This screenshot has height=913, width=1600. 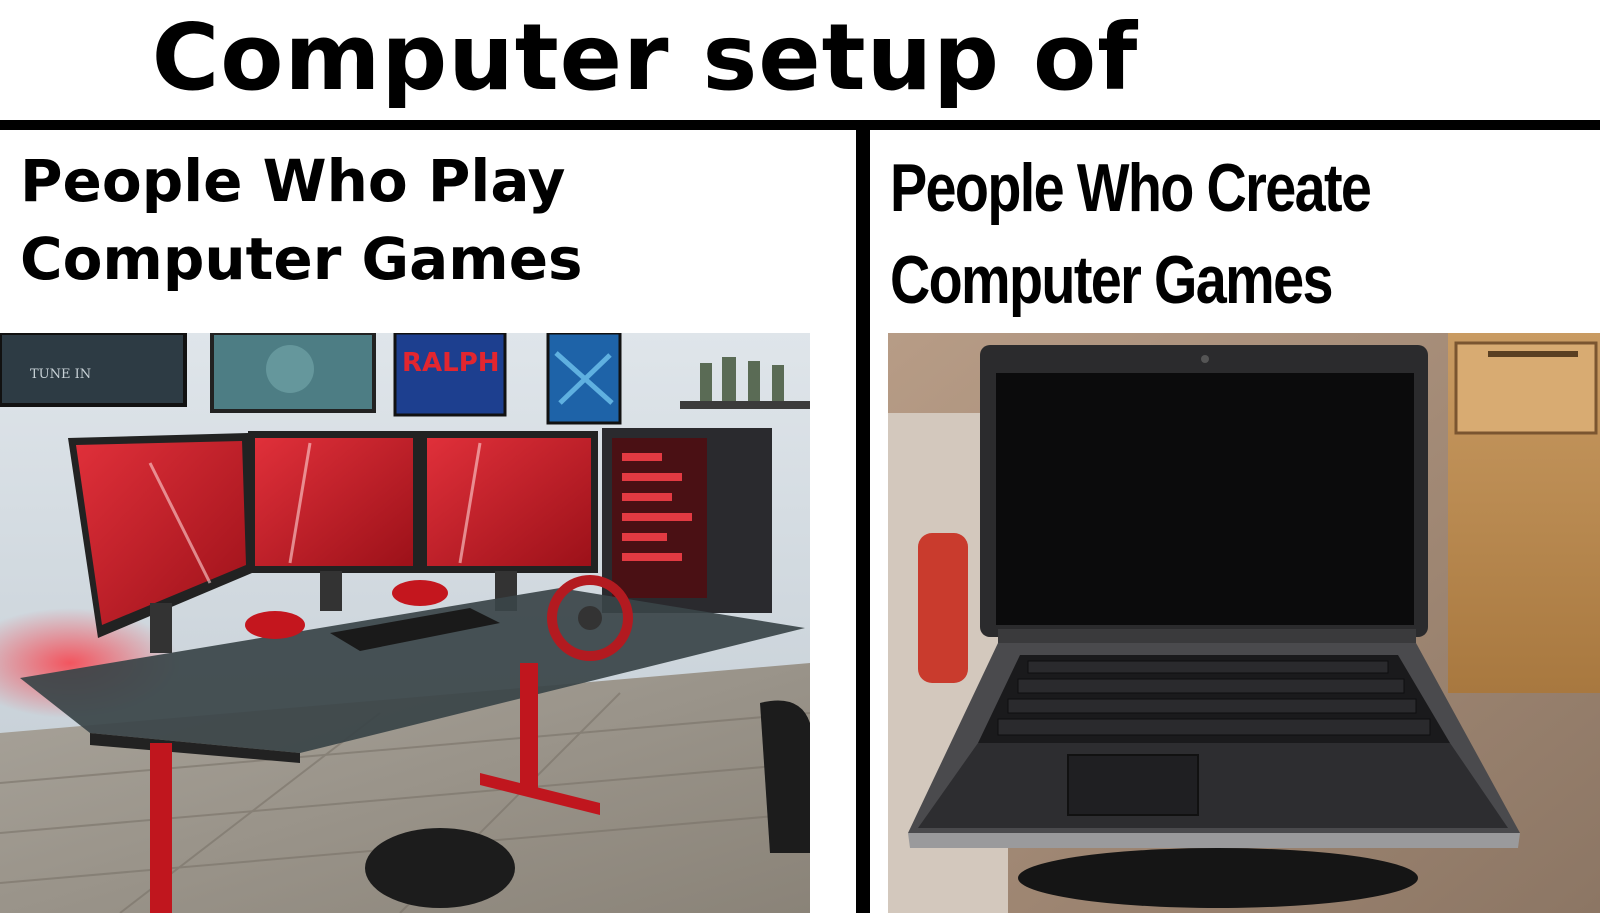 What do you see at coordinates (645, 57) in the screenshot?
I see `meme-title: Computer setup of` at bounding box center [645, 57].